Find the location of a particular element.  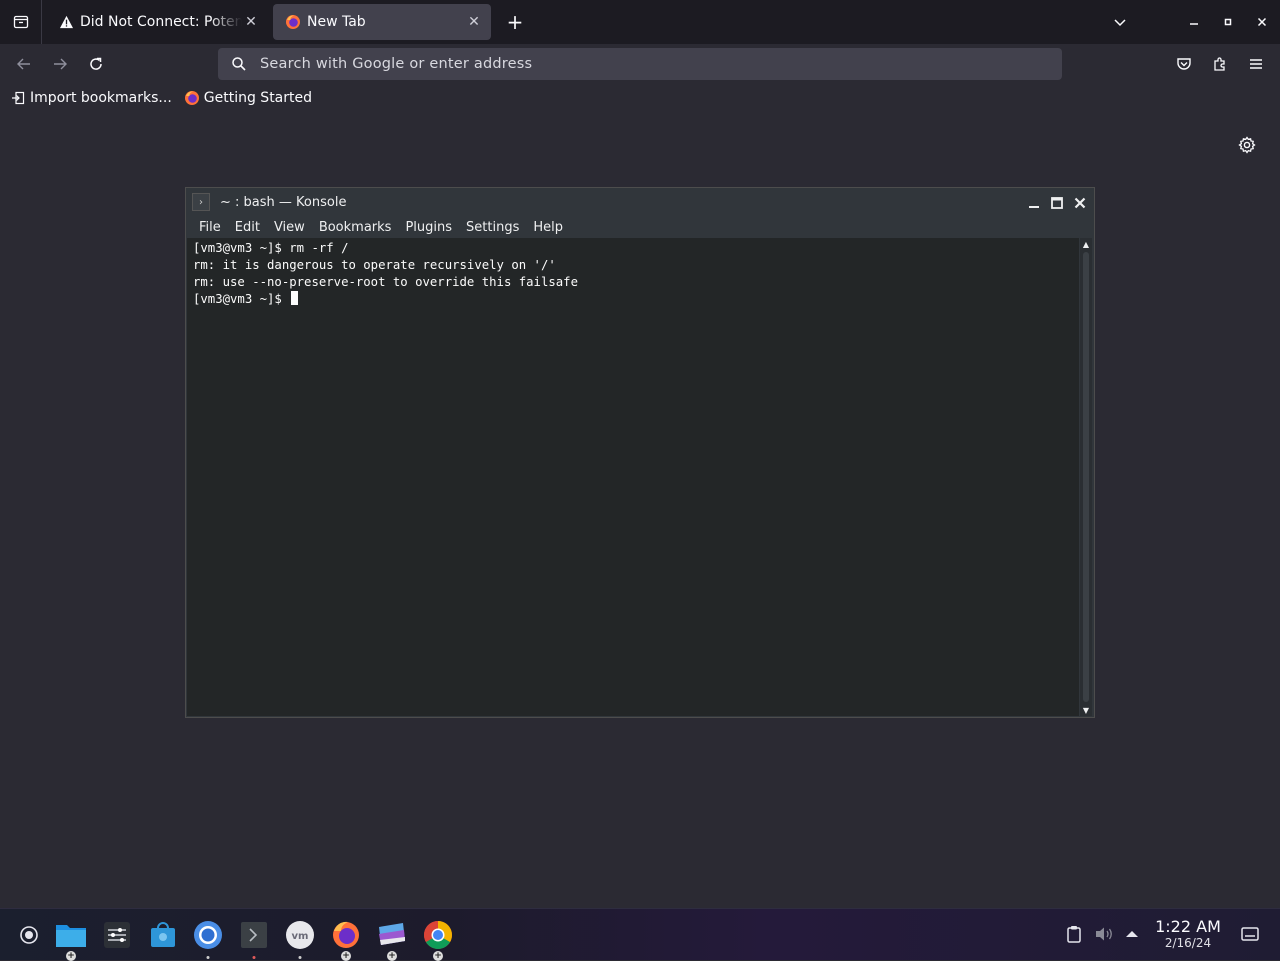

taskbar-discover: + is located at coordinates (392, 939).